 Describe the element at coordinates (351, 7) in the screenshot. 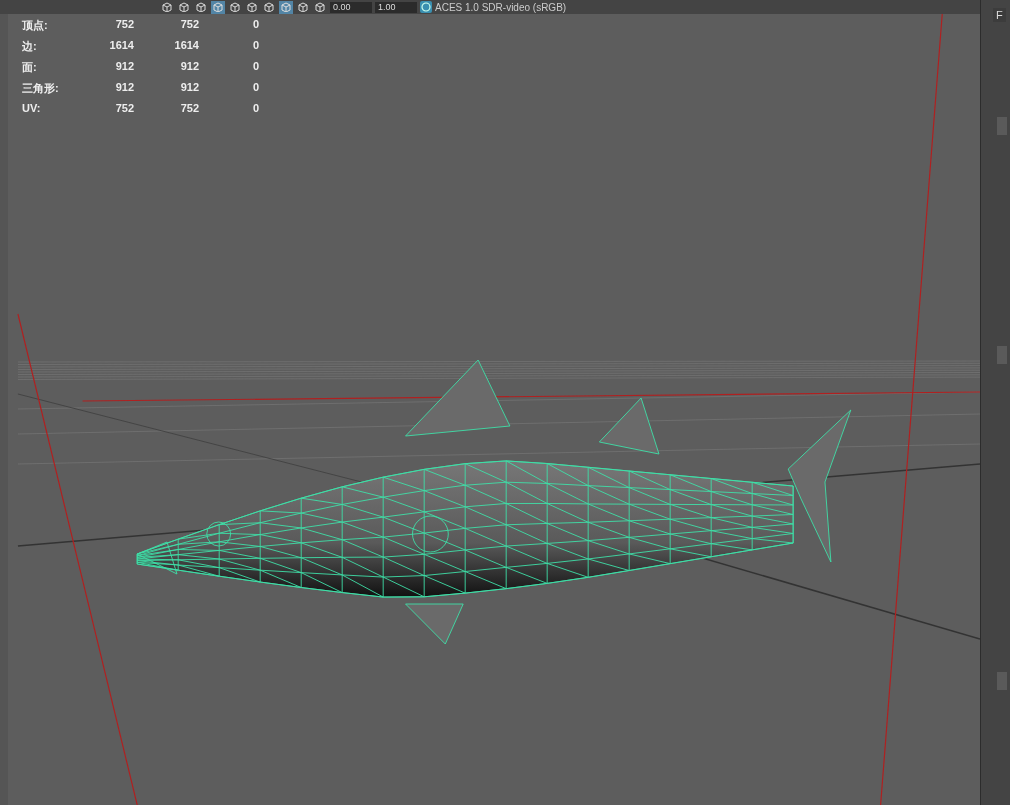

I see `number-field: 0.00` at that location.